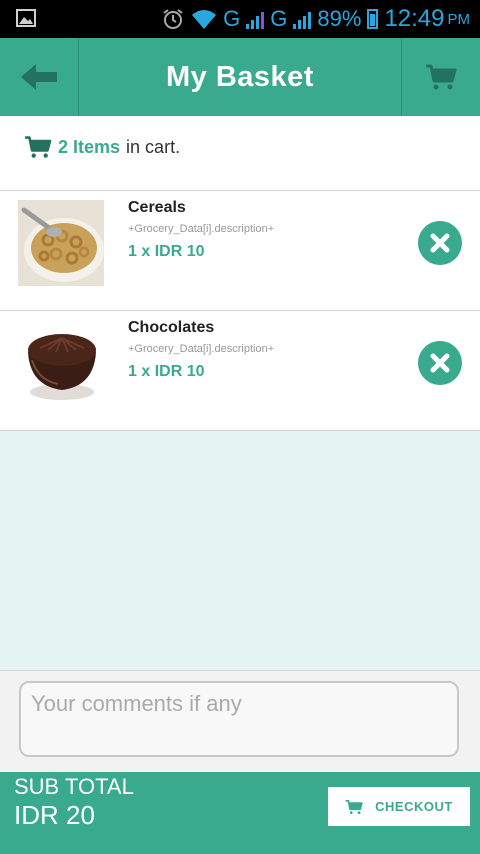 This screenshot has width=480, height=854. I want to click on checkout-button: CHECKOUT, so click(399, 806).